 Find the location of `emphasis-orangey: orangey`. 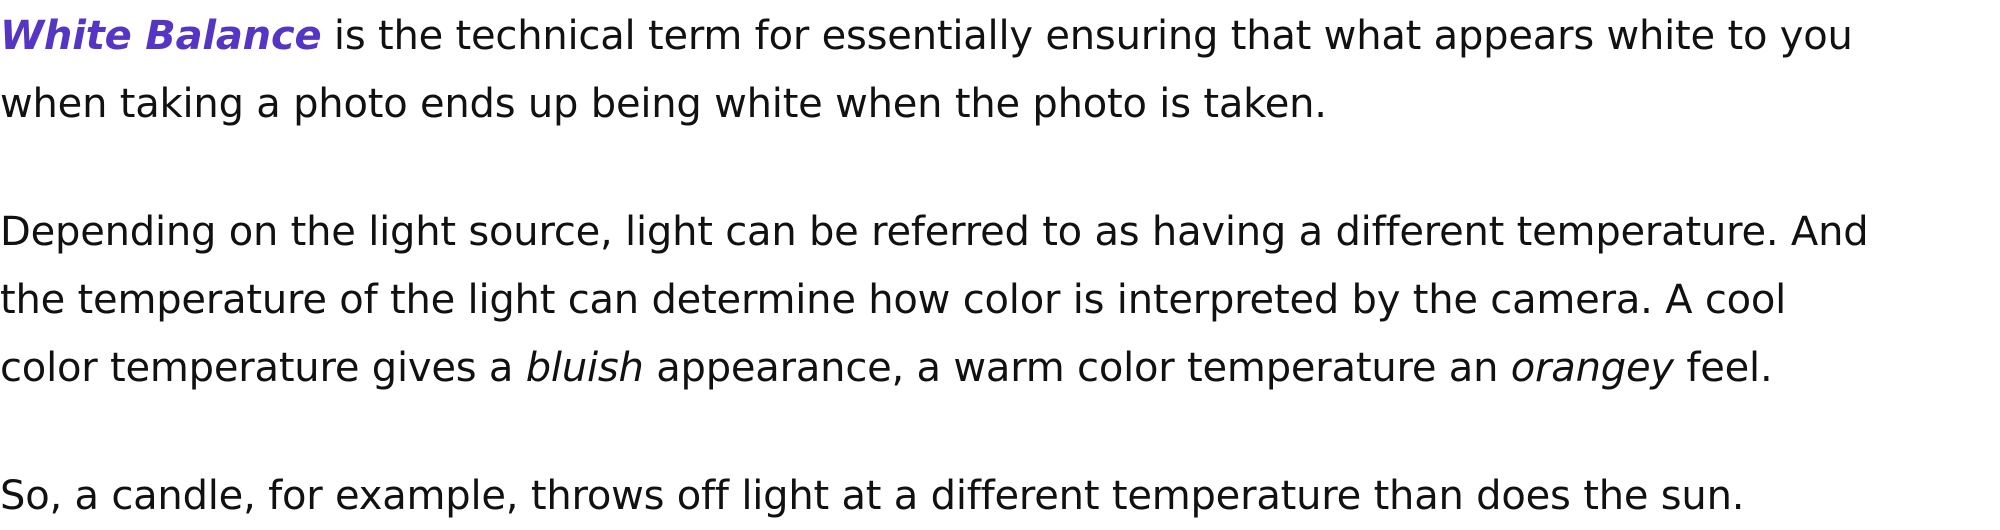

emphasis-orangey: orangey is located at coordinates (1592, 368).